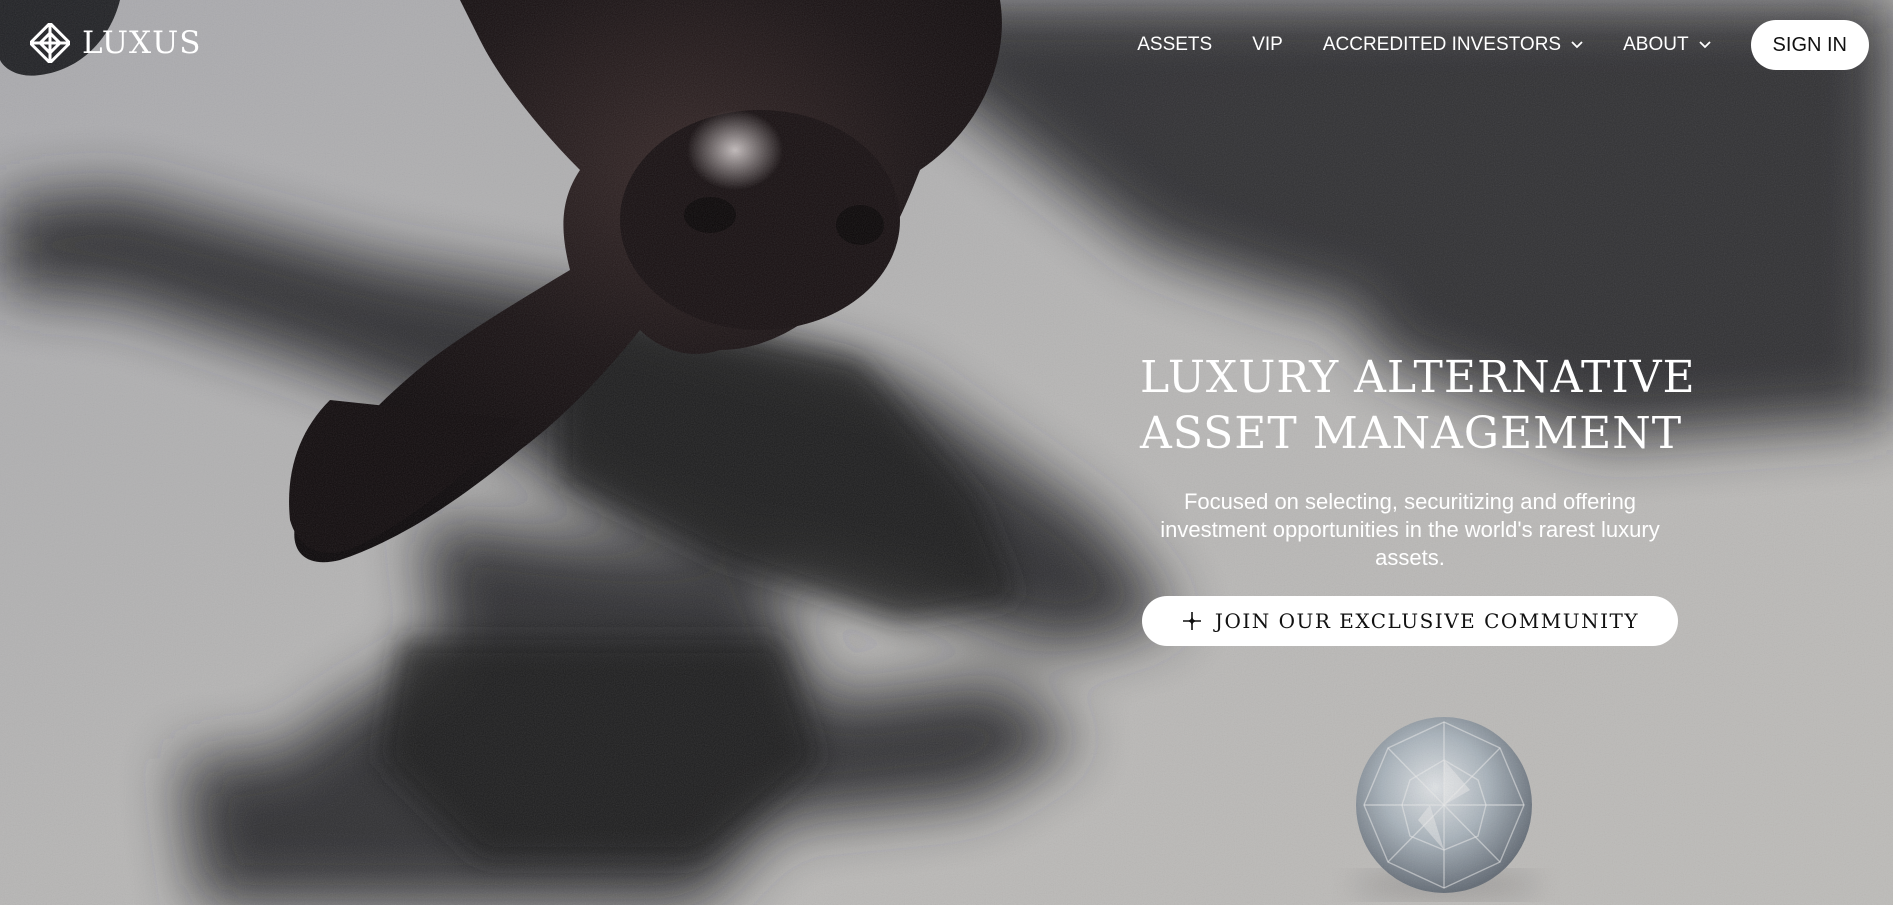 This screenshot has height=905, width=1893. I want to click on nav-item-accredited-investors: ACCREDITED INVESTORS, so click(1453, 45).